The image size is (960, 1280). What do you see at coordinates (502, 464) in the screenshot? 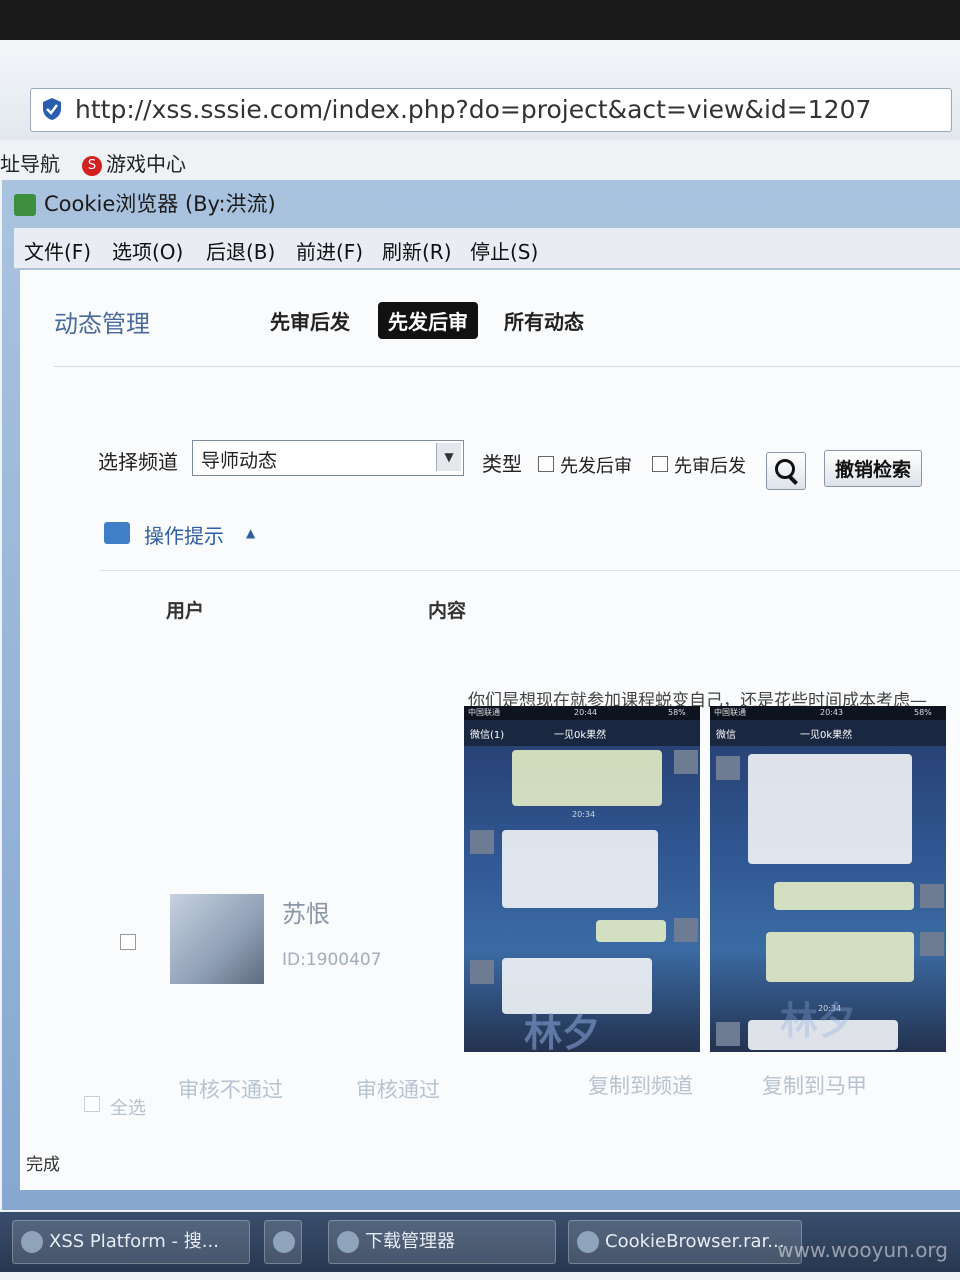
I see `type-label: 类型` at bounding box center [502, 464].